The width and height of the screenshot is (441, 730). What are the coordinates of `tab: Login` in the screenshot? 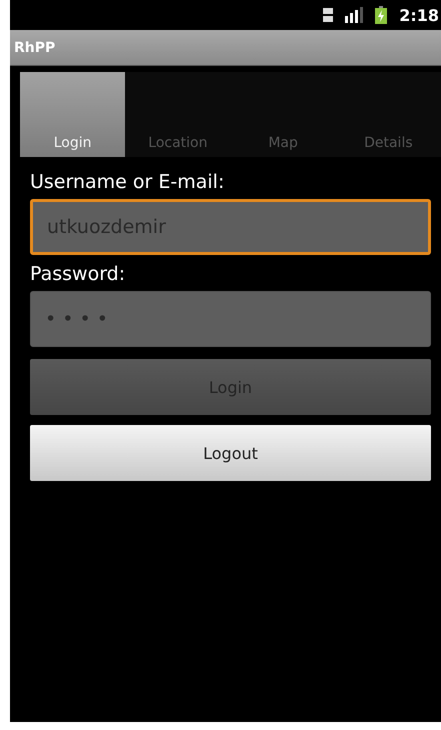 It's located at (73, 114).